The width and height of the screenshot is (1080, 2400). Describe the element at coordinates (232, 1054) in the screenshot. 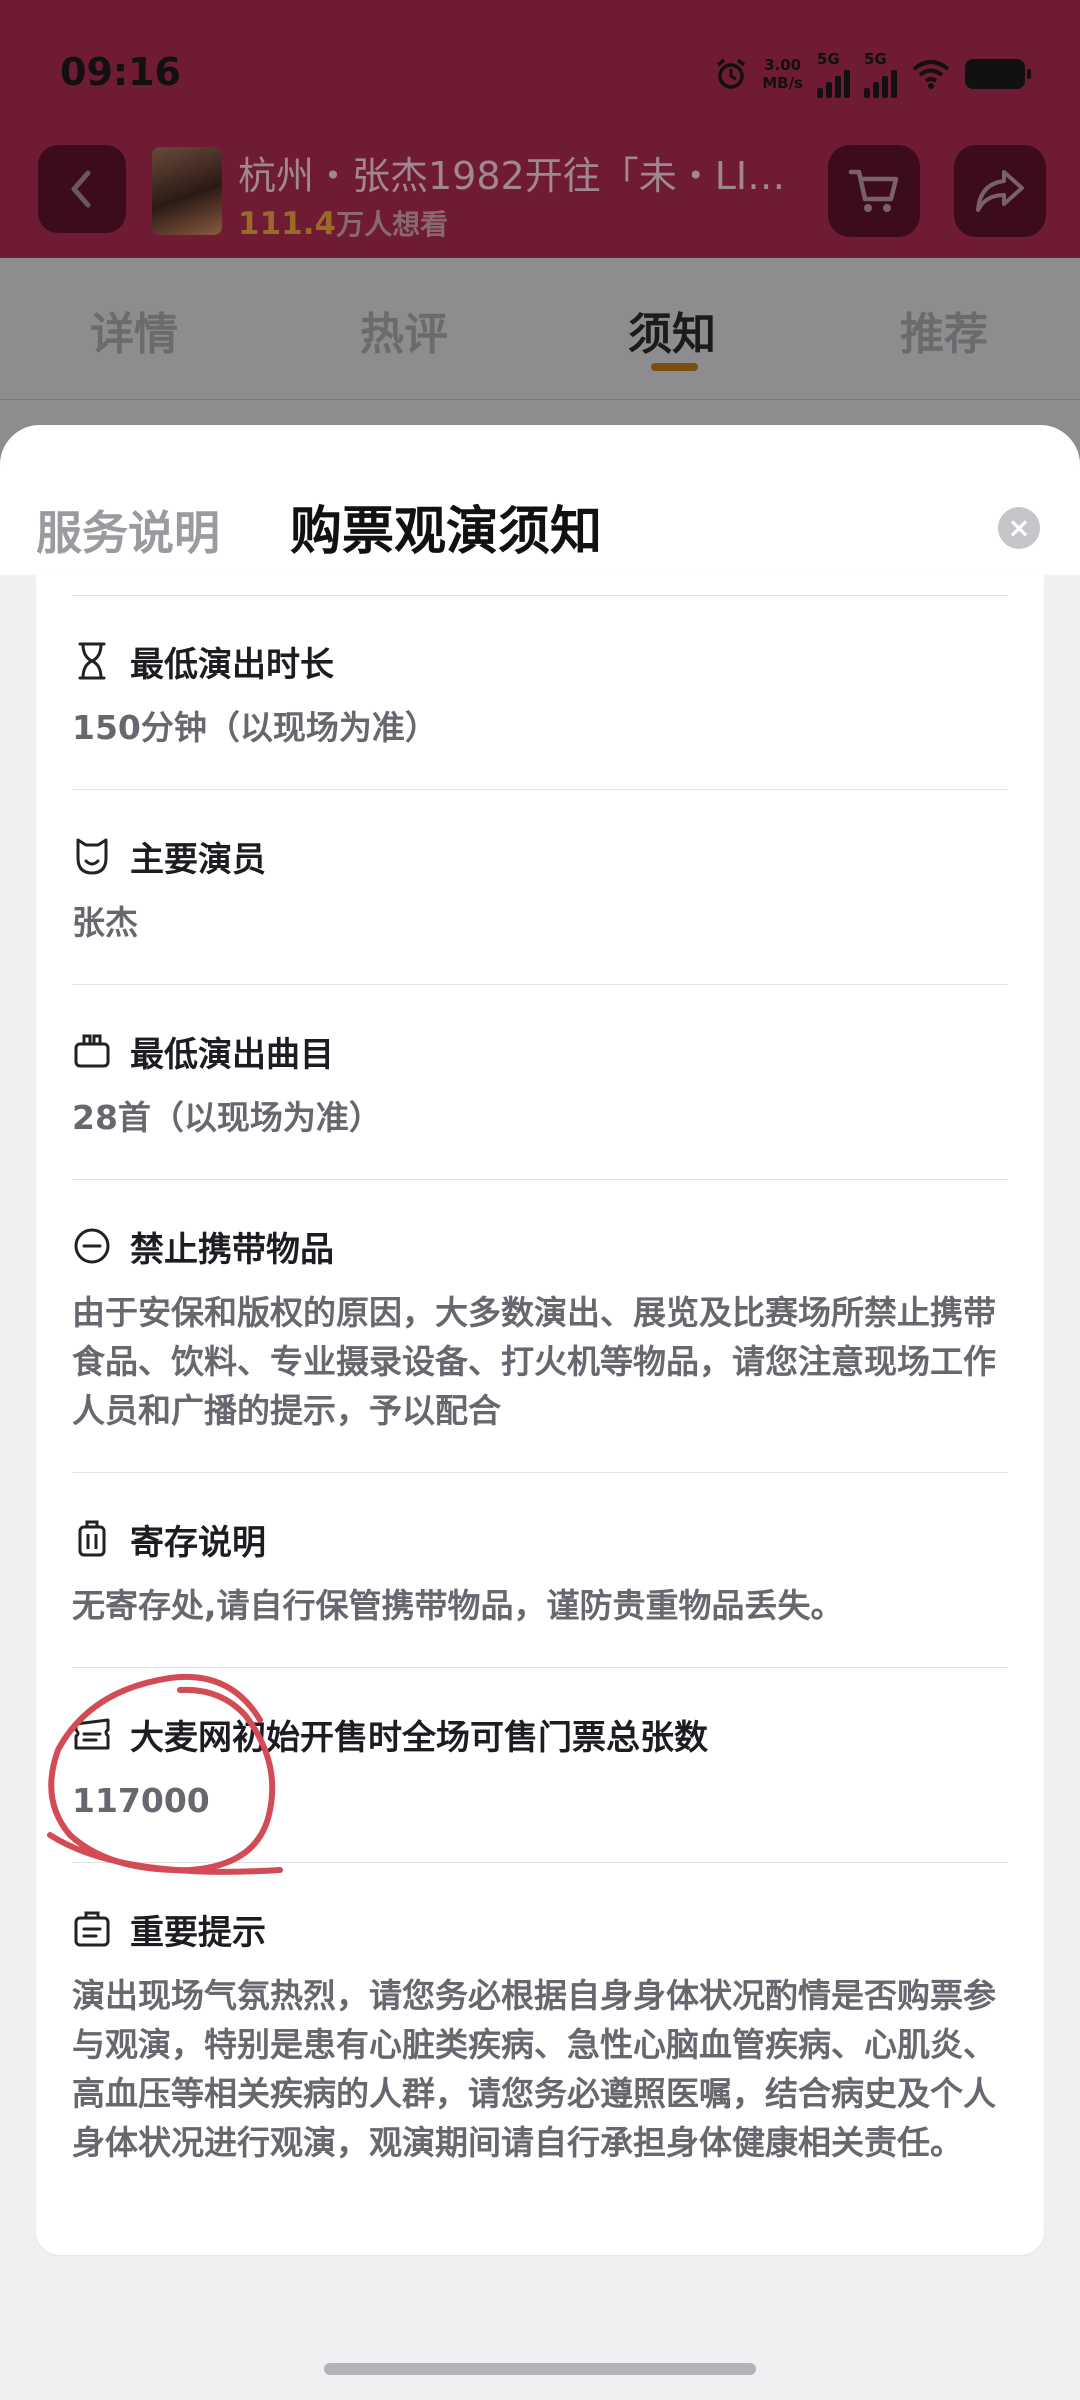

I see `item-title: 最低演出曲目` at that location.